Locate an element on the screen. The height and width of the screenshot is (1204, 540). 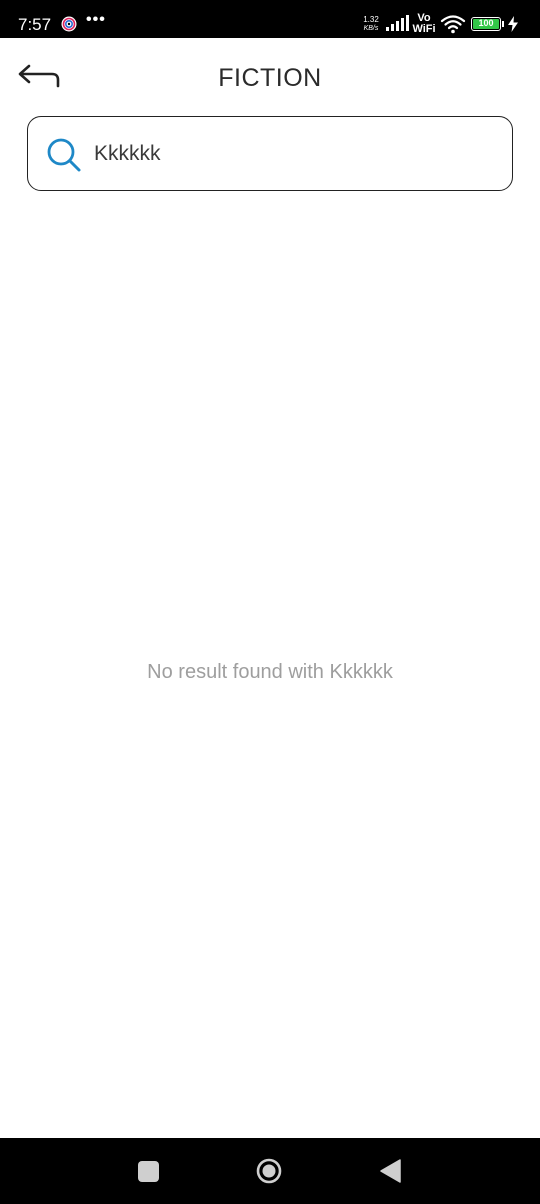
search-box is located at coordinates (270, 153).